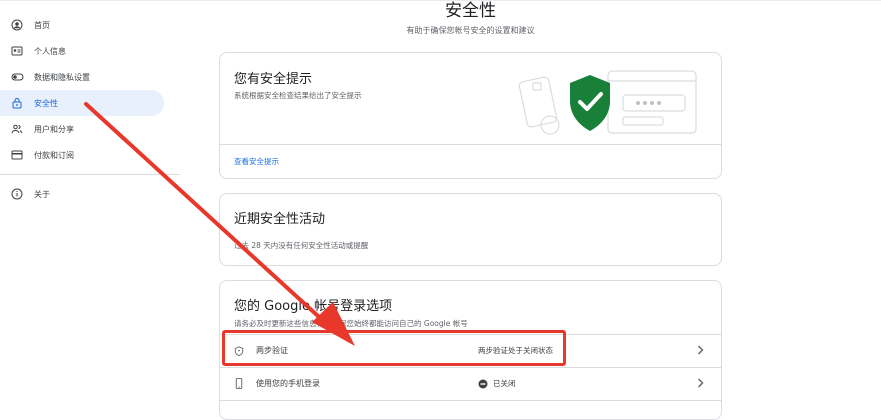 Image resolution: width=881 pixels, height=420 pixels. Describe the element at coordinates (46, 103) in the screenshot. I see `sidebar-item-label: 安全性` at that location.